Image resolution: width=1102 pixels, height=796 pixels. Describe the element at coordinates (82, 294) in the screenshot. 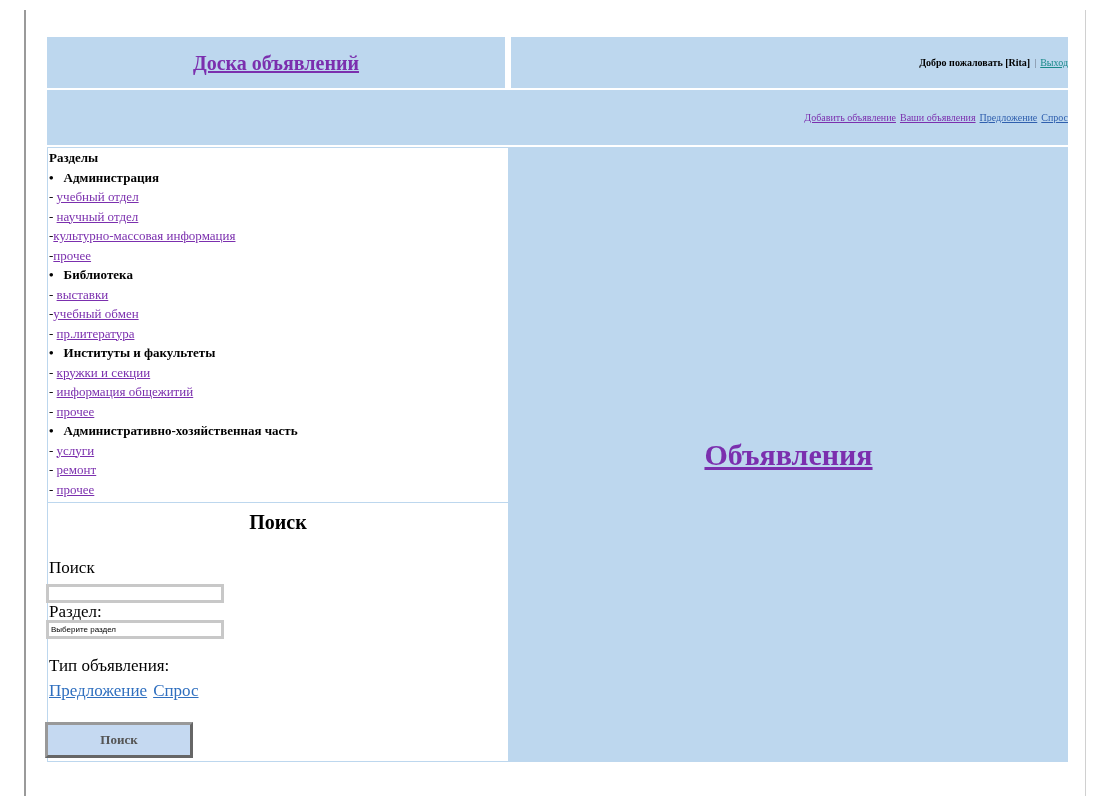

I see `subsection-link: выставки` at that location.